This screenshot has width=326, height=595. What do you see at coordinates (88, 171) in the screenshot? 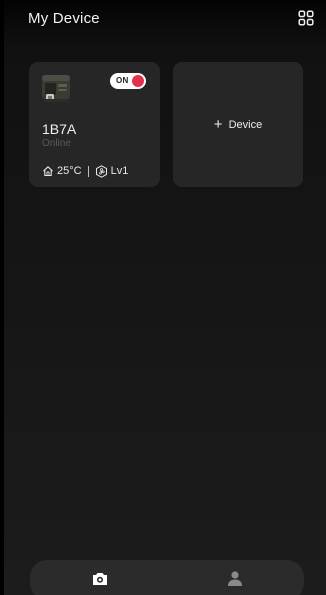
I see `info-divider` at bounding box center [88, 171].